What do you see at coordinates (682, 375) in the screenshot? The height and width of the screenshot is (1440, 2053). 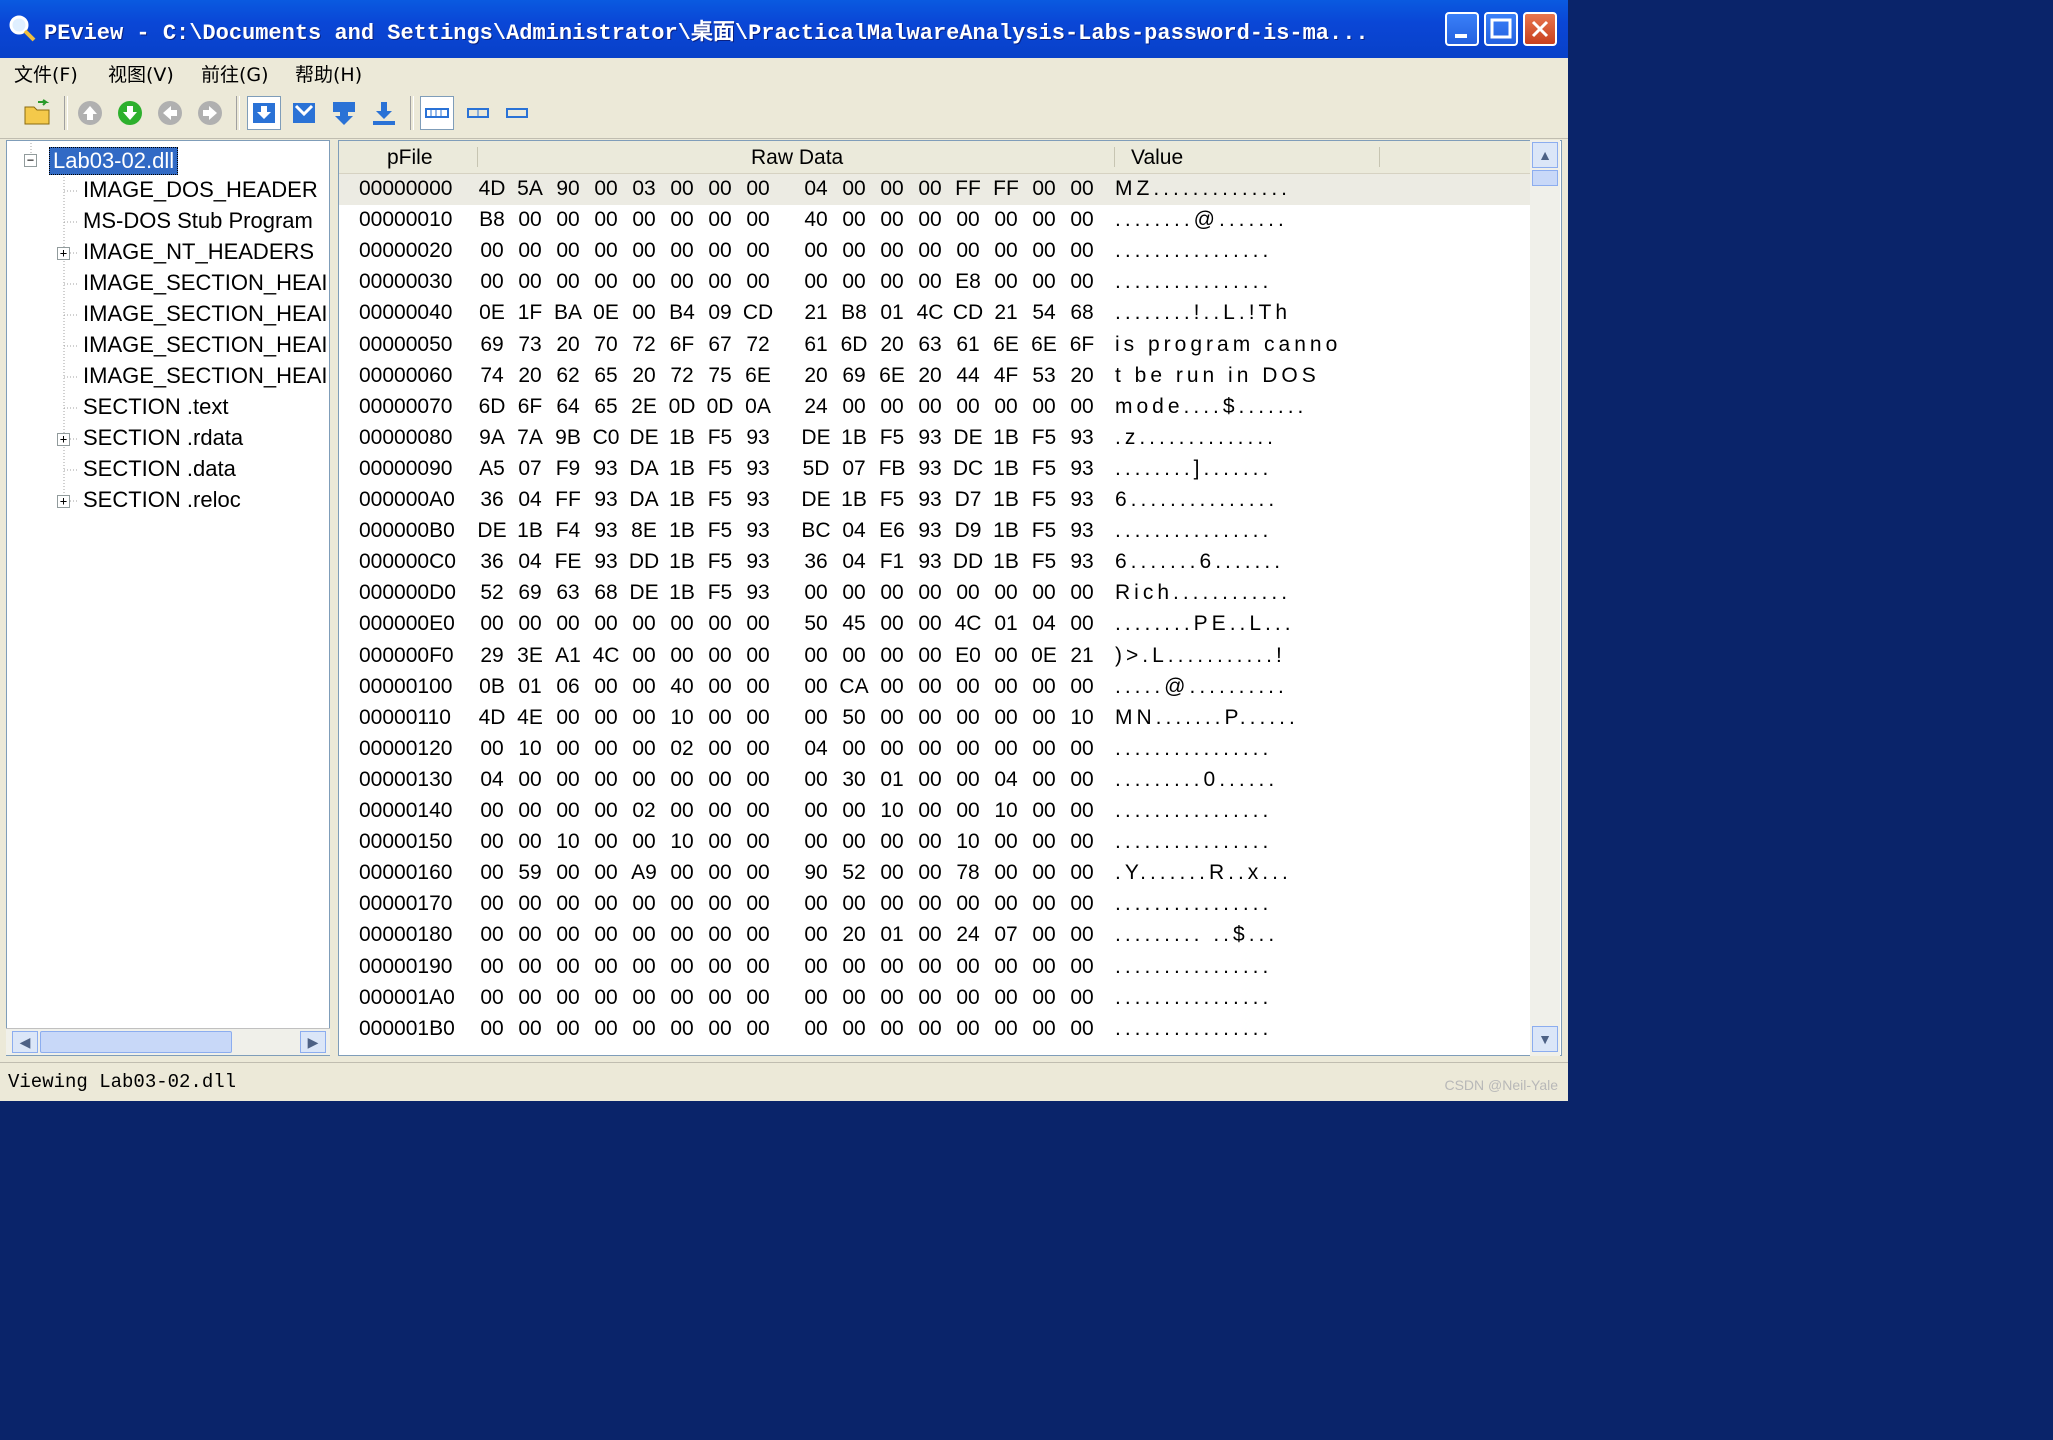 I see `hex-byte: 72` at bounding box center [682, 375].